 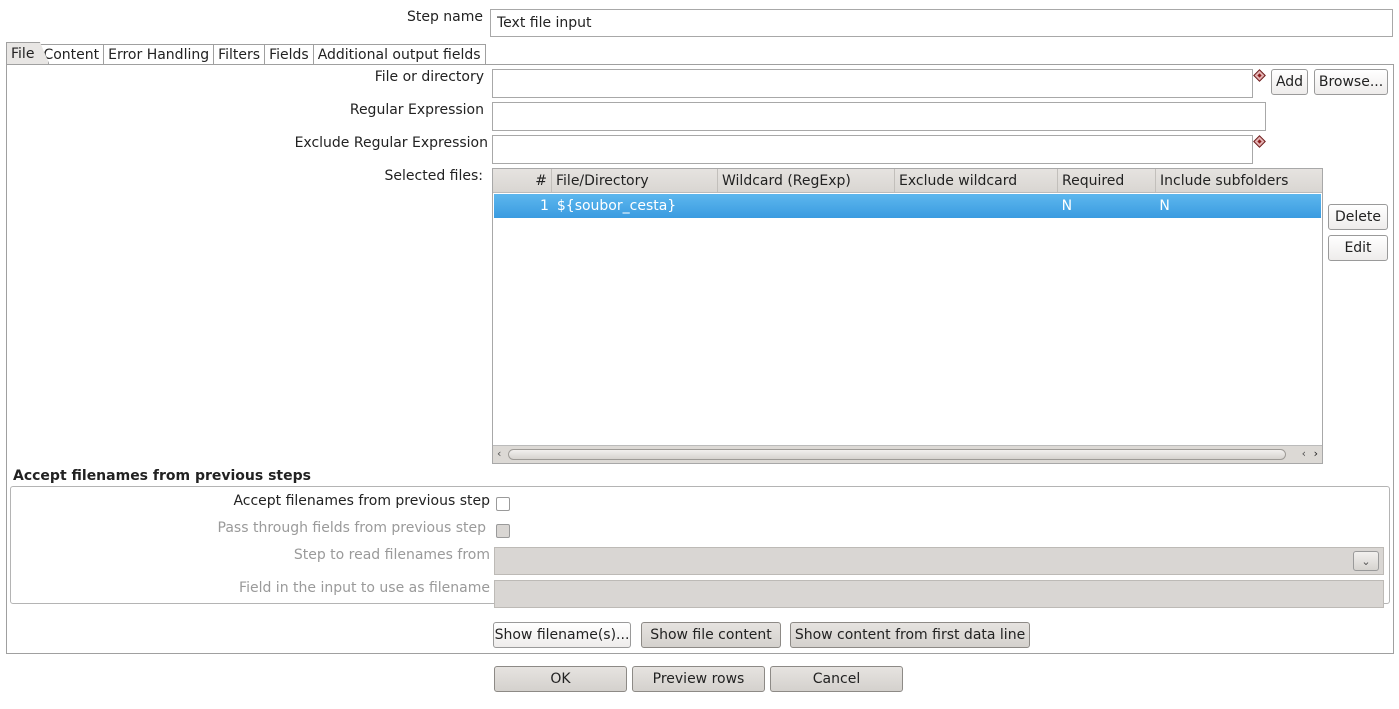 I want to click on selected-files-label: Selected files:, so click(x=433, y=176).